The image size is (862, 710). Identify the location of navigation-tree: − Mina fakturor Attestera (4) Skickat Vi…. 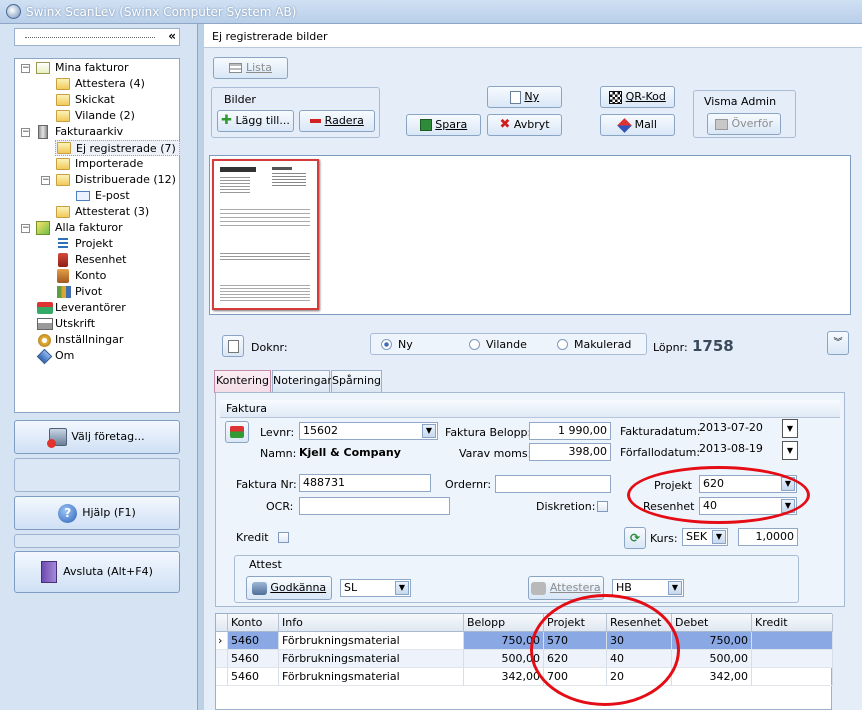
(97, 235).